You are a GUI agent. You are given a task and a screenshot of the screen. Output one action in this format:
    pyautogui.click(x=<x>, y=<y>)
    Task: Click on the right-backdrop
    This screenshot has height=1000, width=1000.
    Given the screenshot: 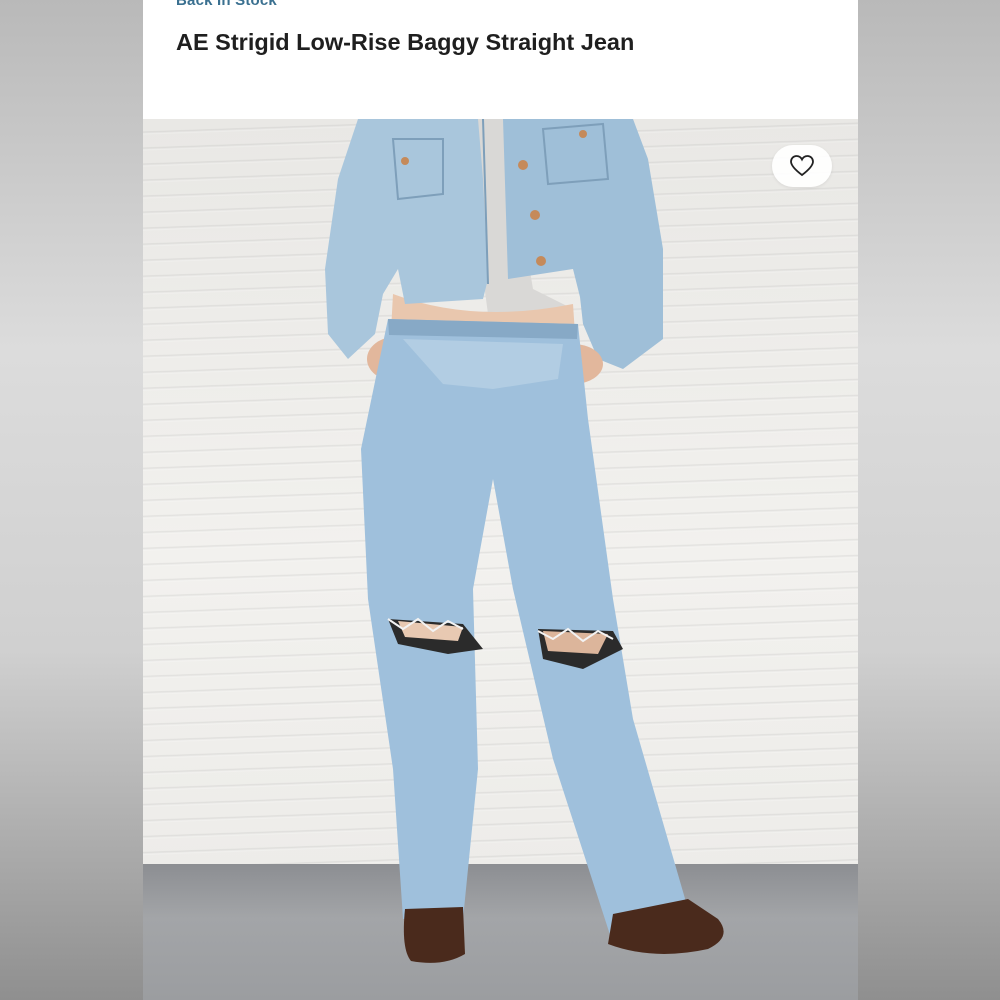 What is the action you would take?
    pyautogui.click(x=929, y=500)
    